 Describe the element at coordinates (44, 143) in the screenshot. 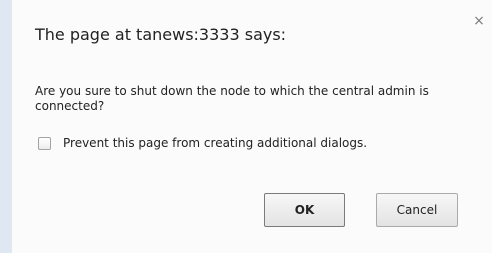

I see `prevent-dialogs-checkbox` at that location.